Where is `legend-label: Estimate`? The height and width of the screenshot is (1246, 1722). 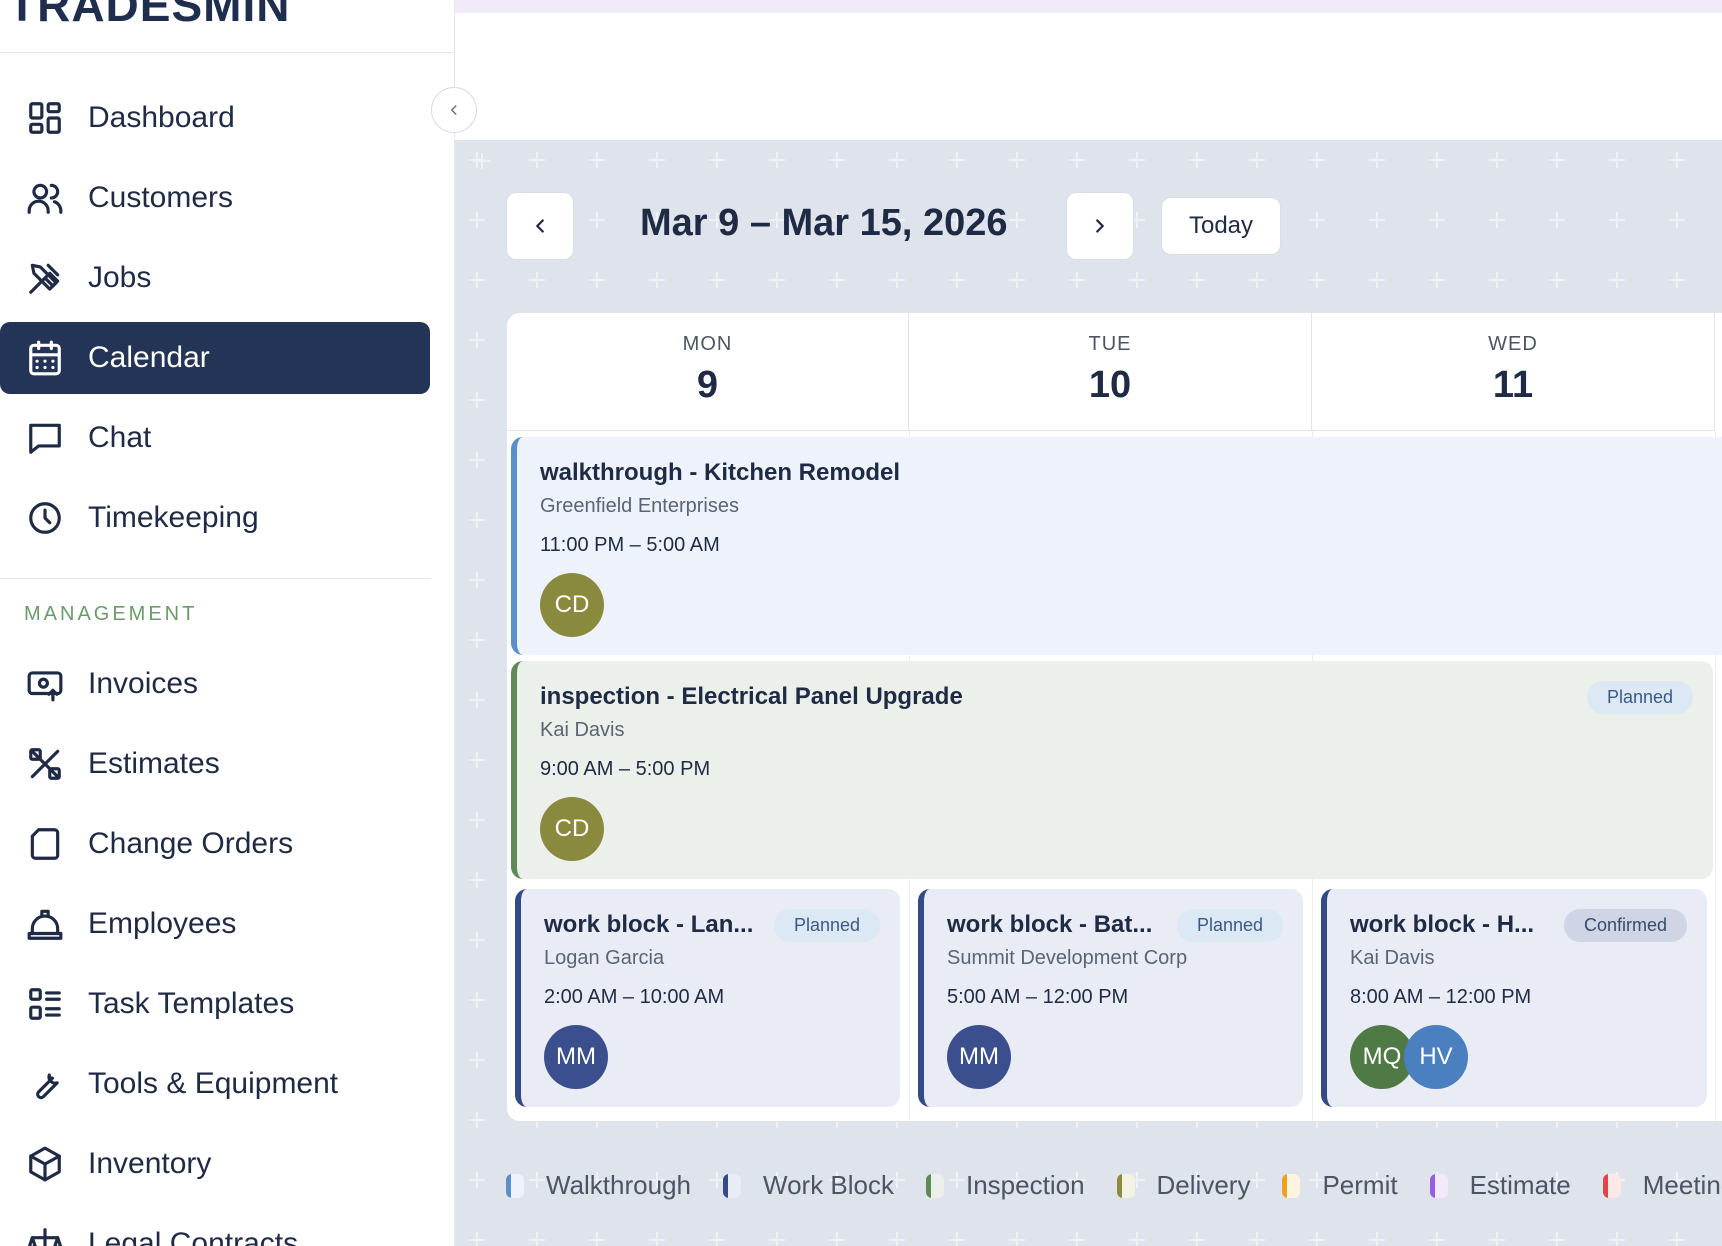
legend-label: Estimate is located at coordinates (1520, 1185).